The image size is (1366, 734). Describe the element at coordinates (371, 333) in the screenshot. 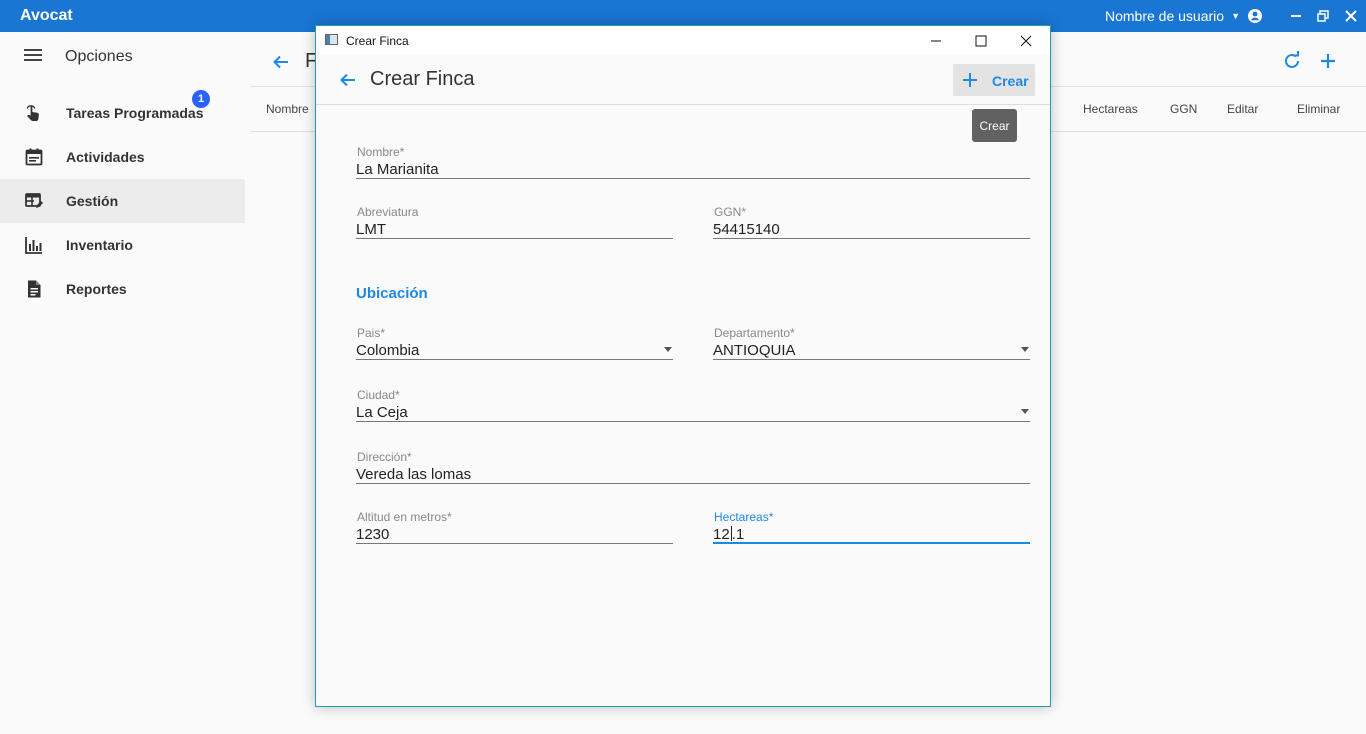

I see `field-label: Pais*` at that location.